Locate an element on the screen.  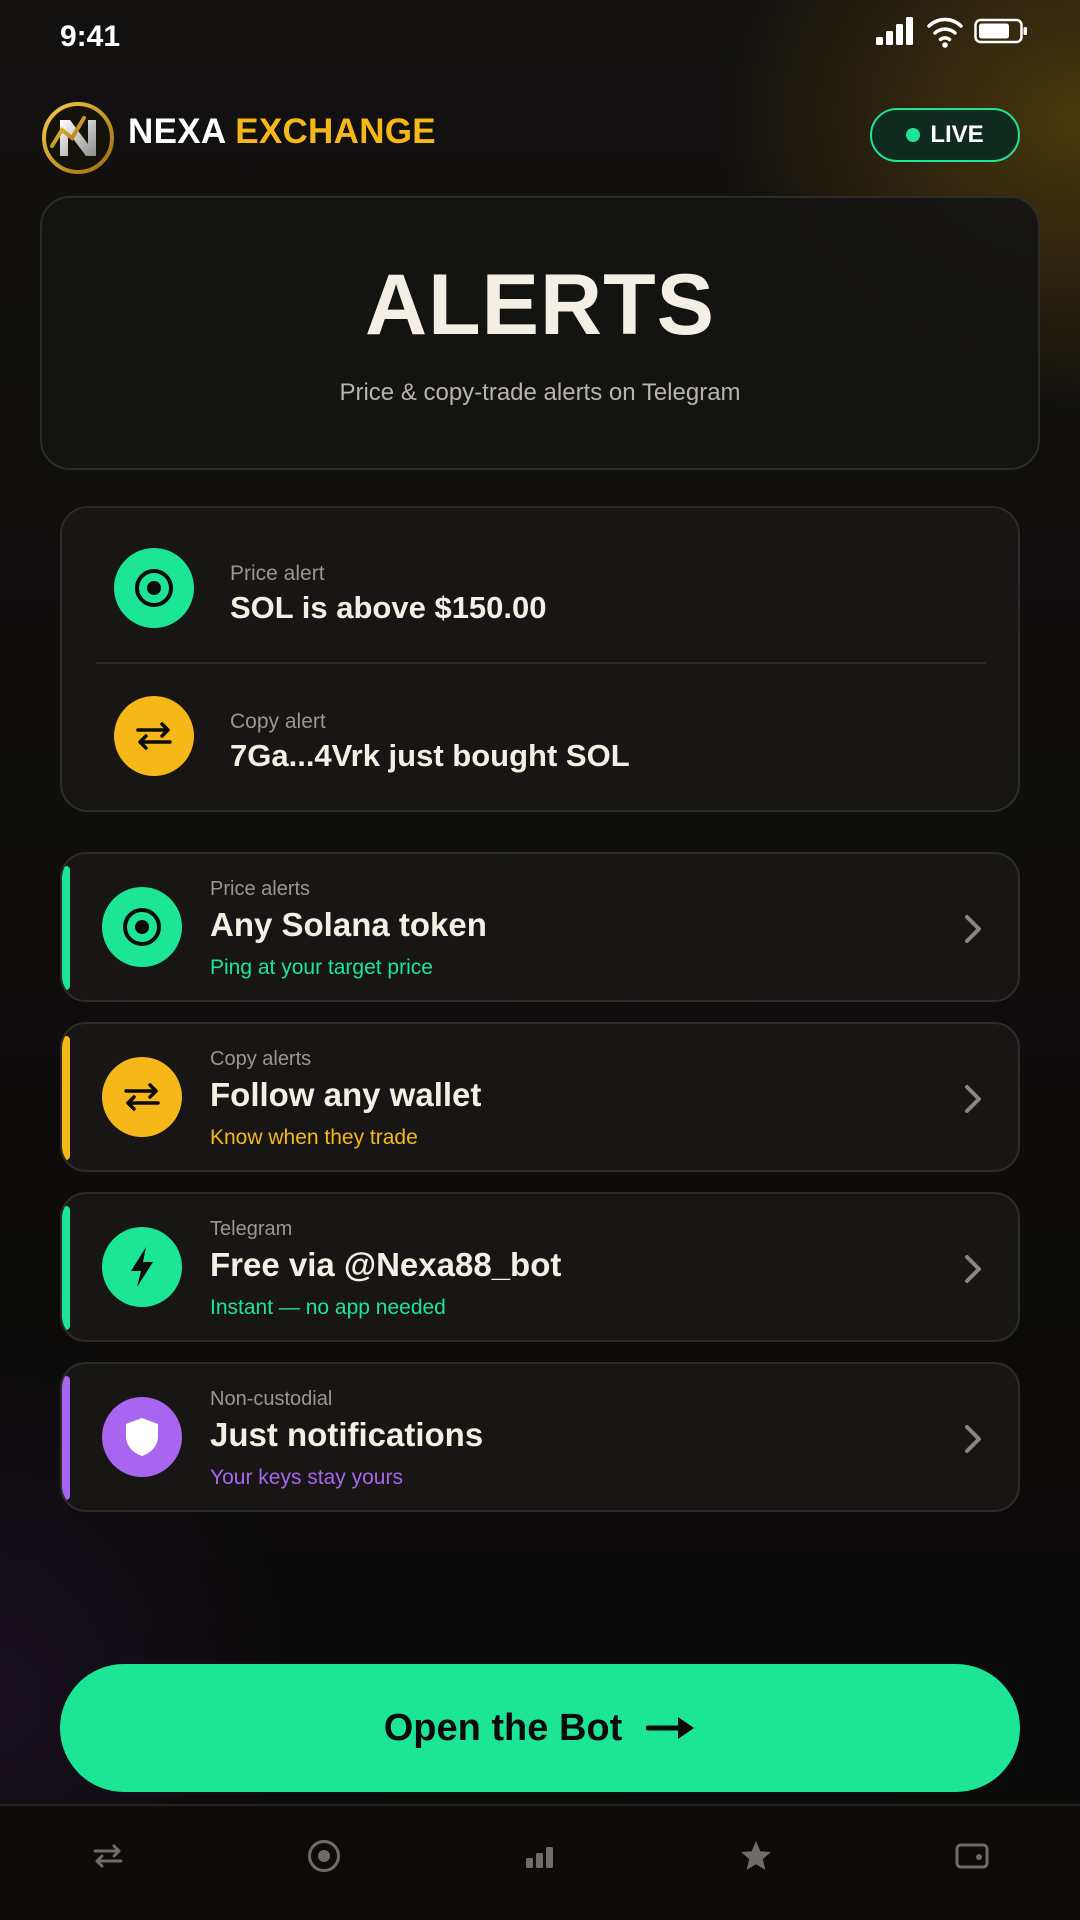
feature-subtitle: Your keys stay yours is located at coordinates (306, 1477).